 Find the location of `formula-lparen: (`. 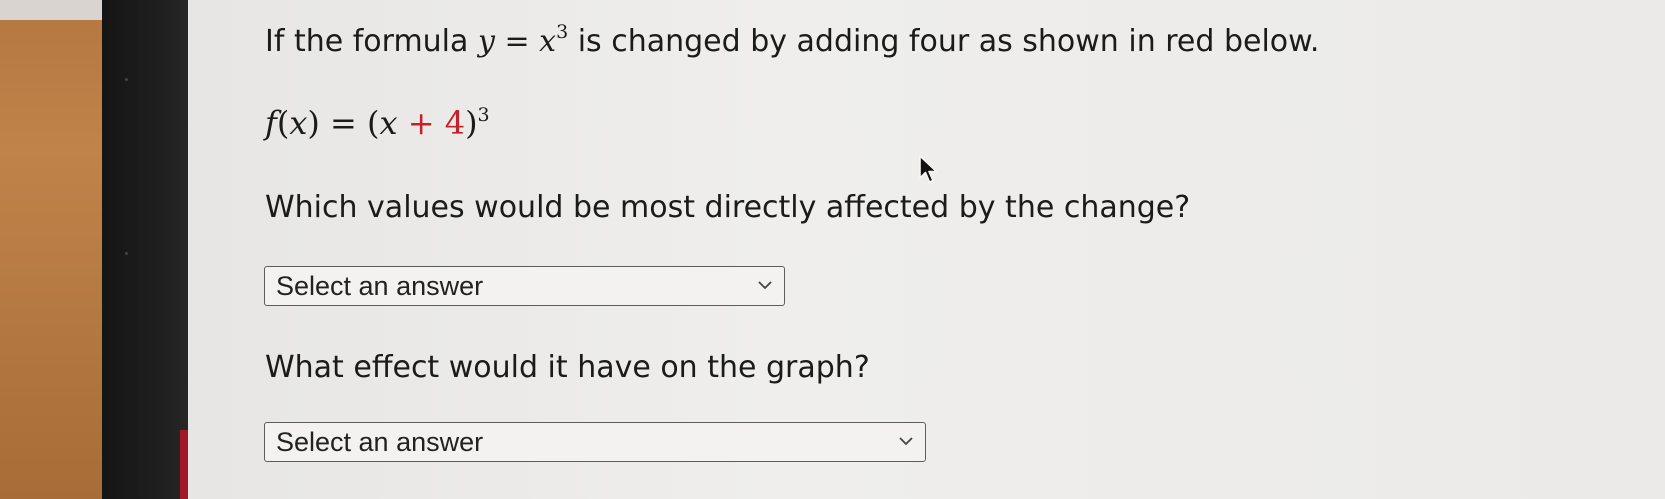

formula-lparen: ( is located at coordinates (373, 123).